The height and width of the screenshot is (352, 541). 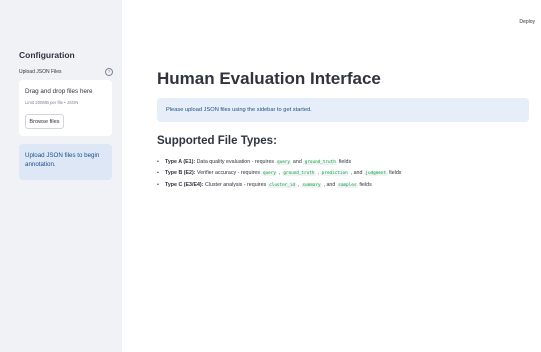 I want to click on browse-files-button: Browse files, so click(x=44, y=121).